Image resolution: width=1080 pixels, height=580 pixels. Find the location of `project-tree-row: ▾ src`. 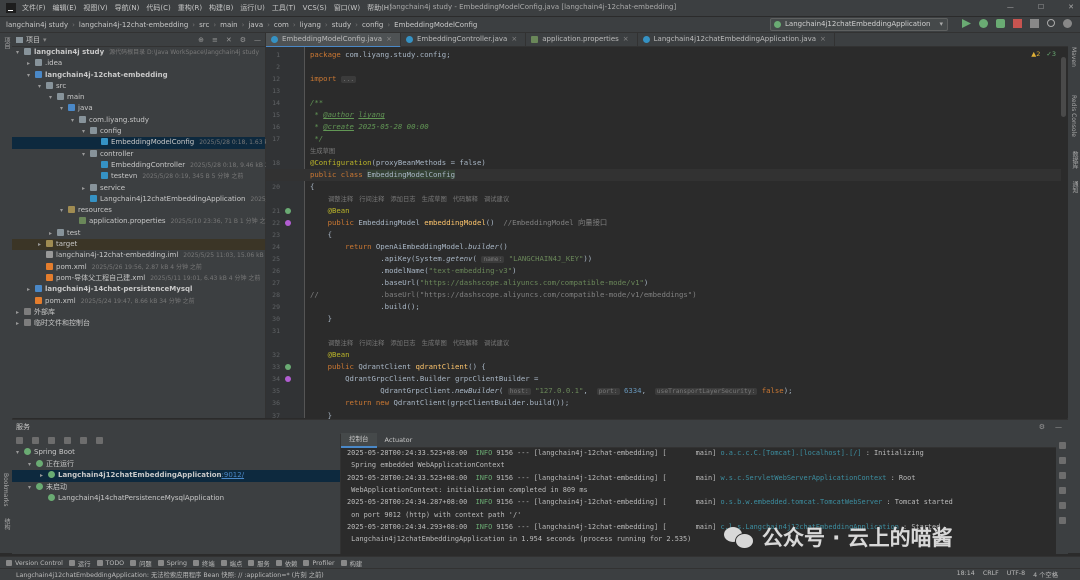

project-tree-row: ▾ src is located at coordinates (138, 86).